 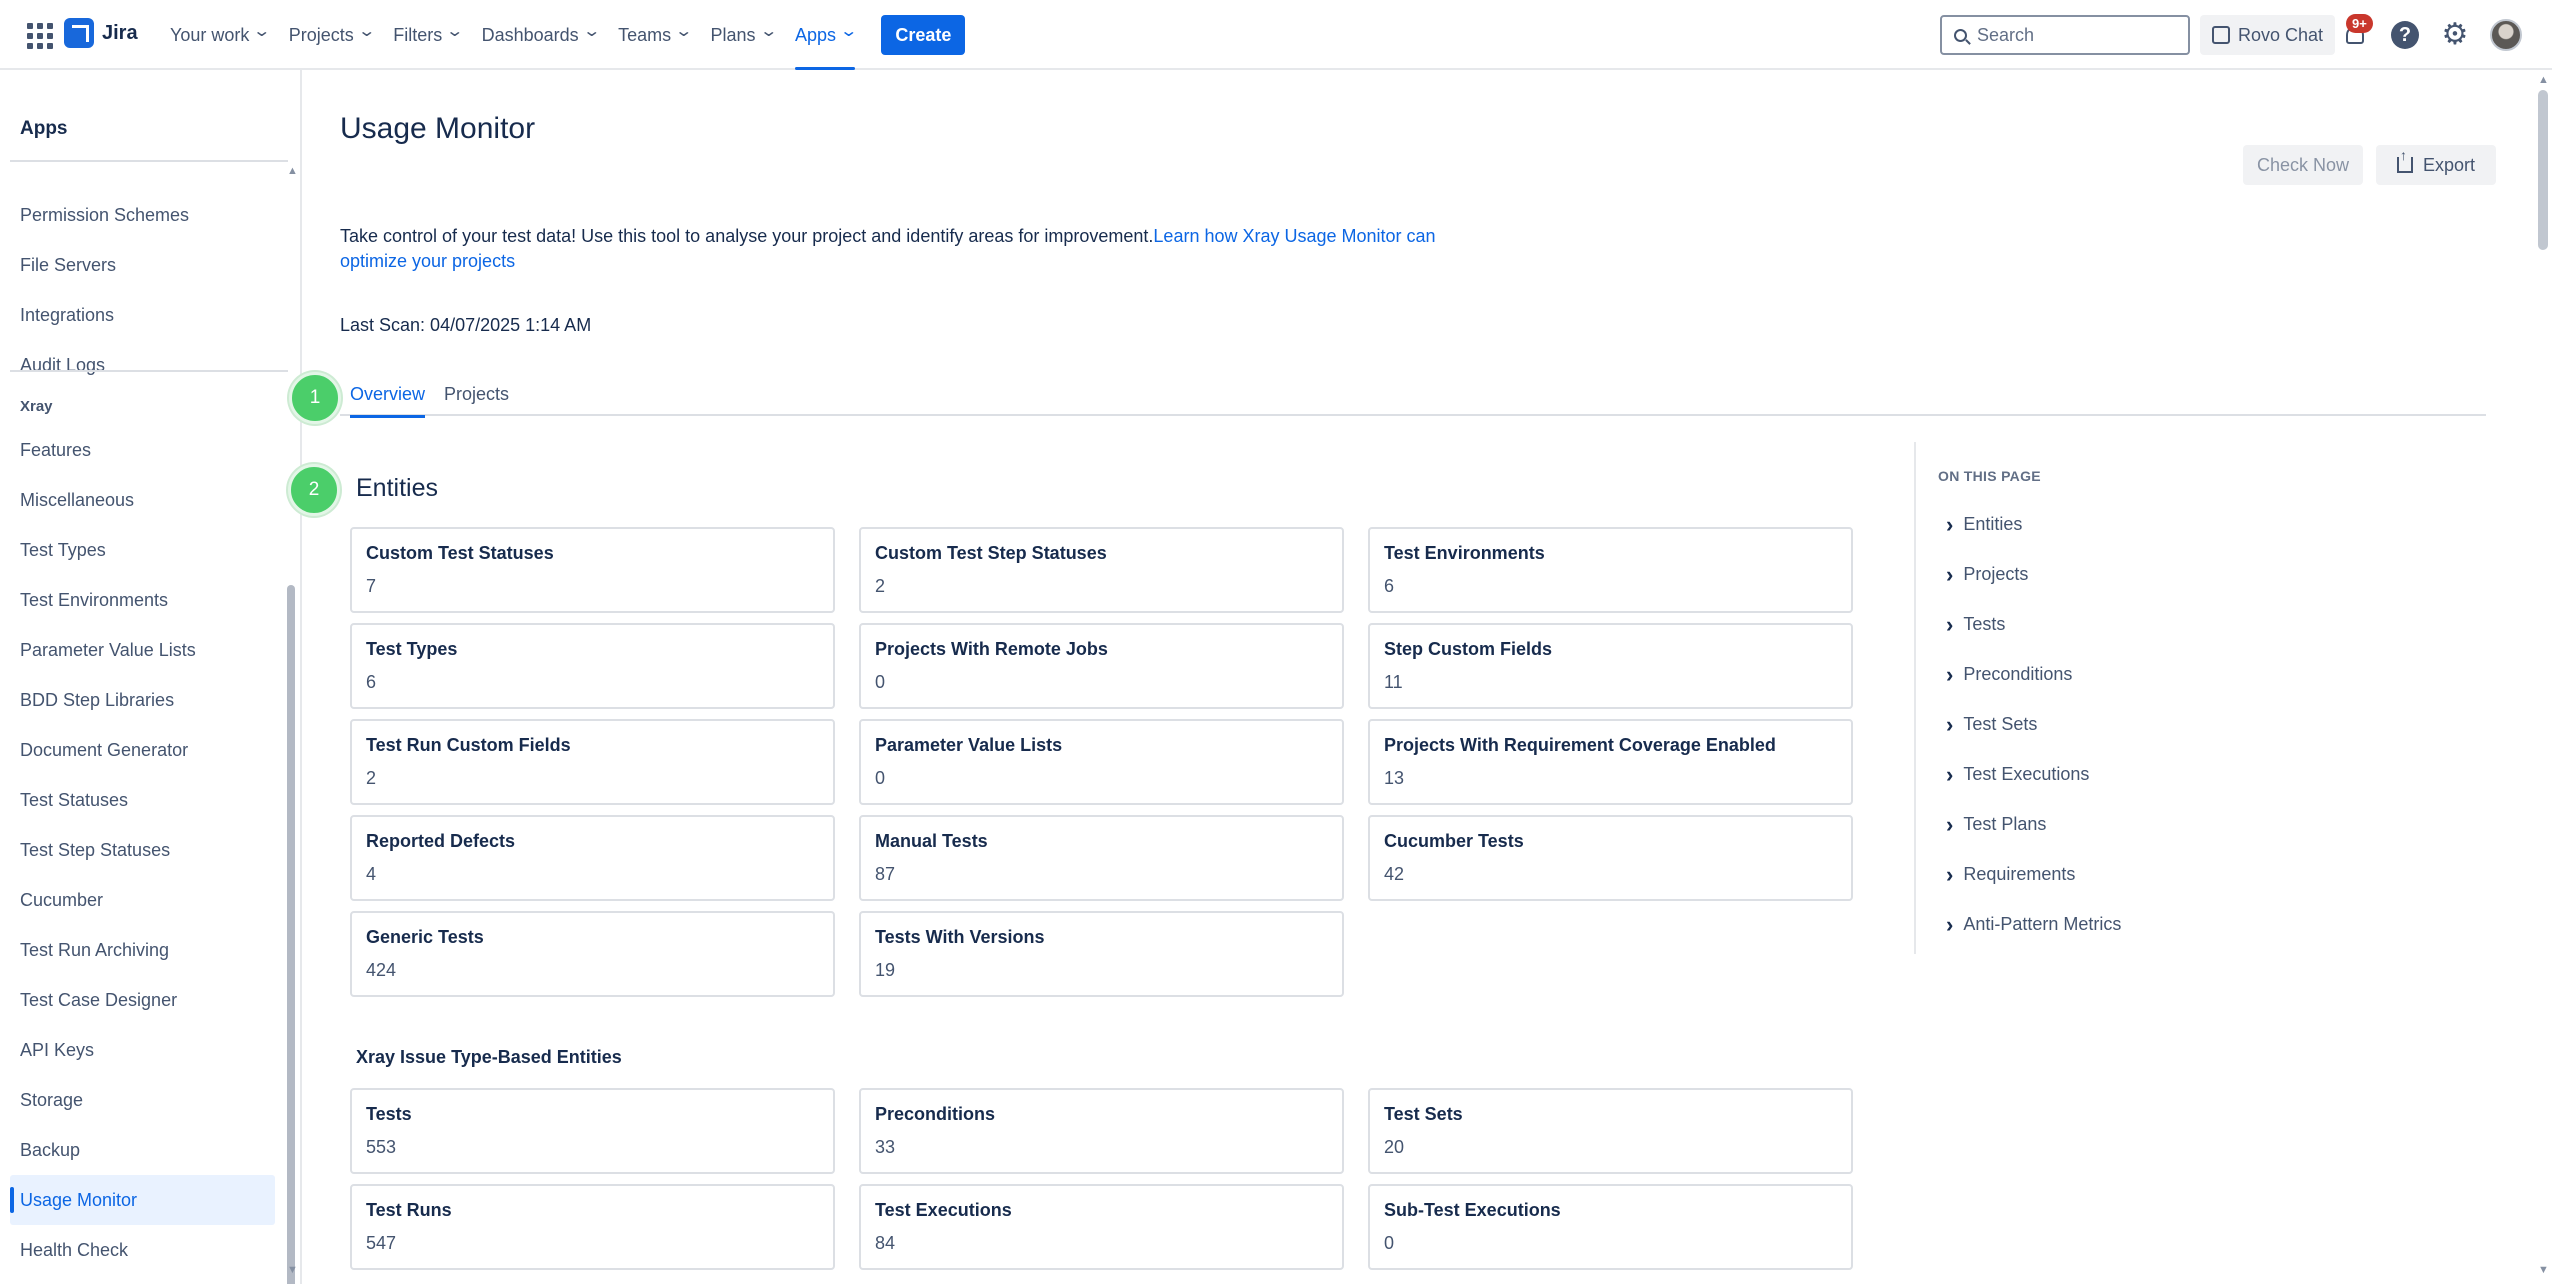 What do you see at coordinates (931, 841) in the screenshot?
I see `metric-label: Manual Tests` at bounding box center [931, 841].